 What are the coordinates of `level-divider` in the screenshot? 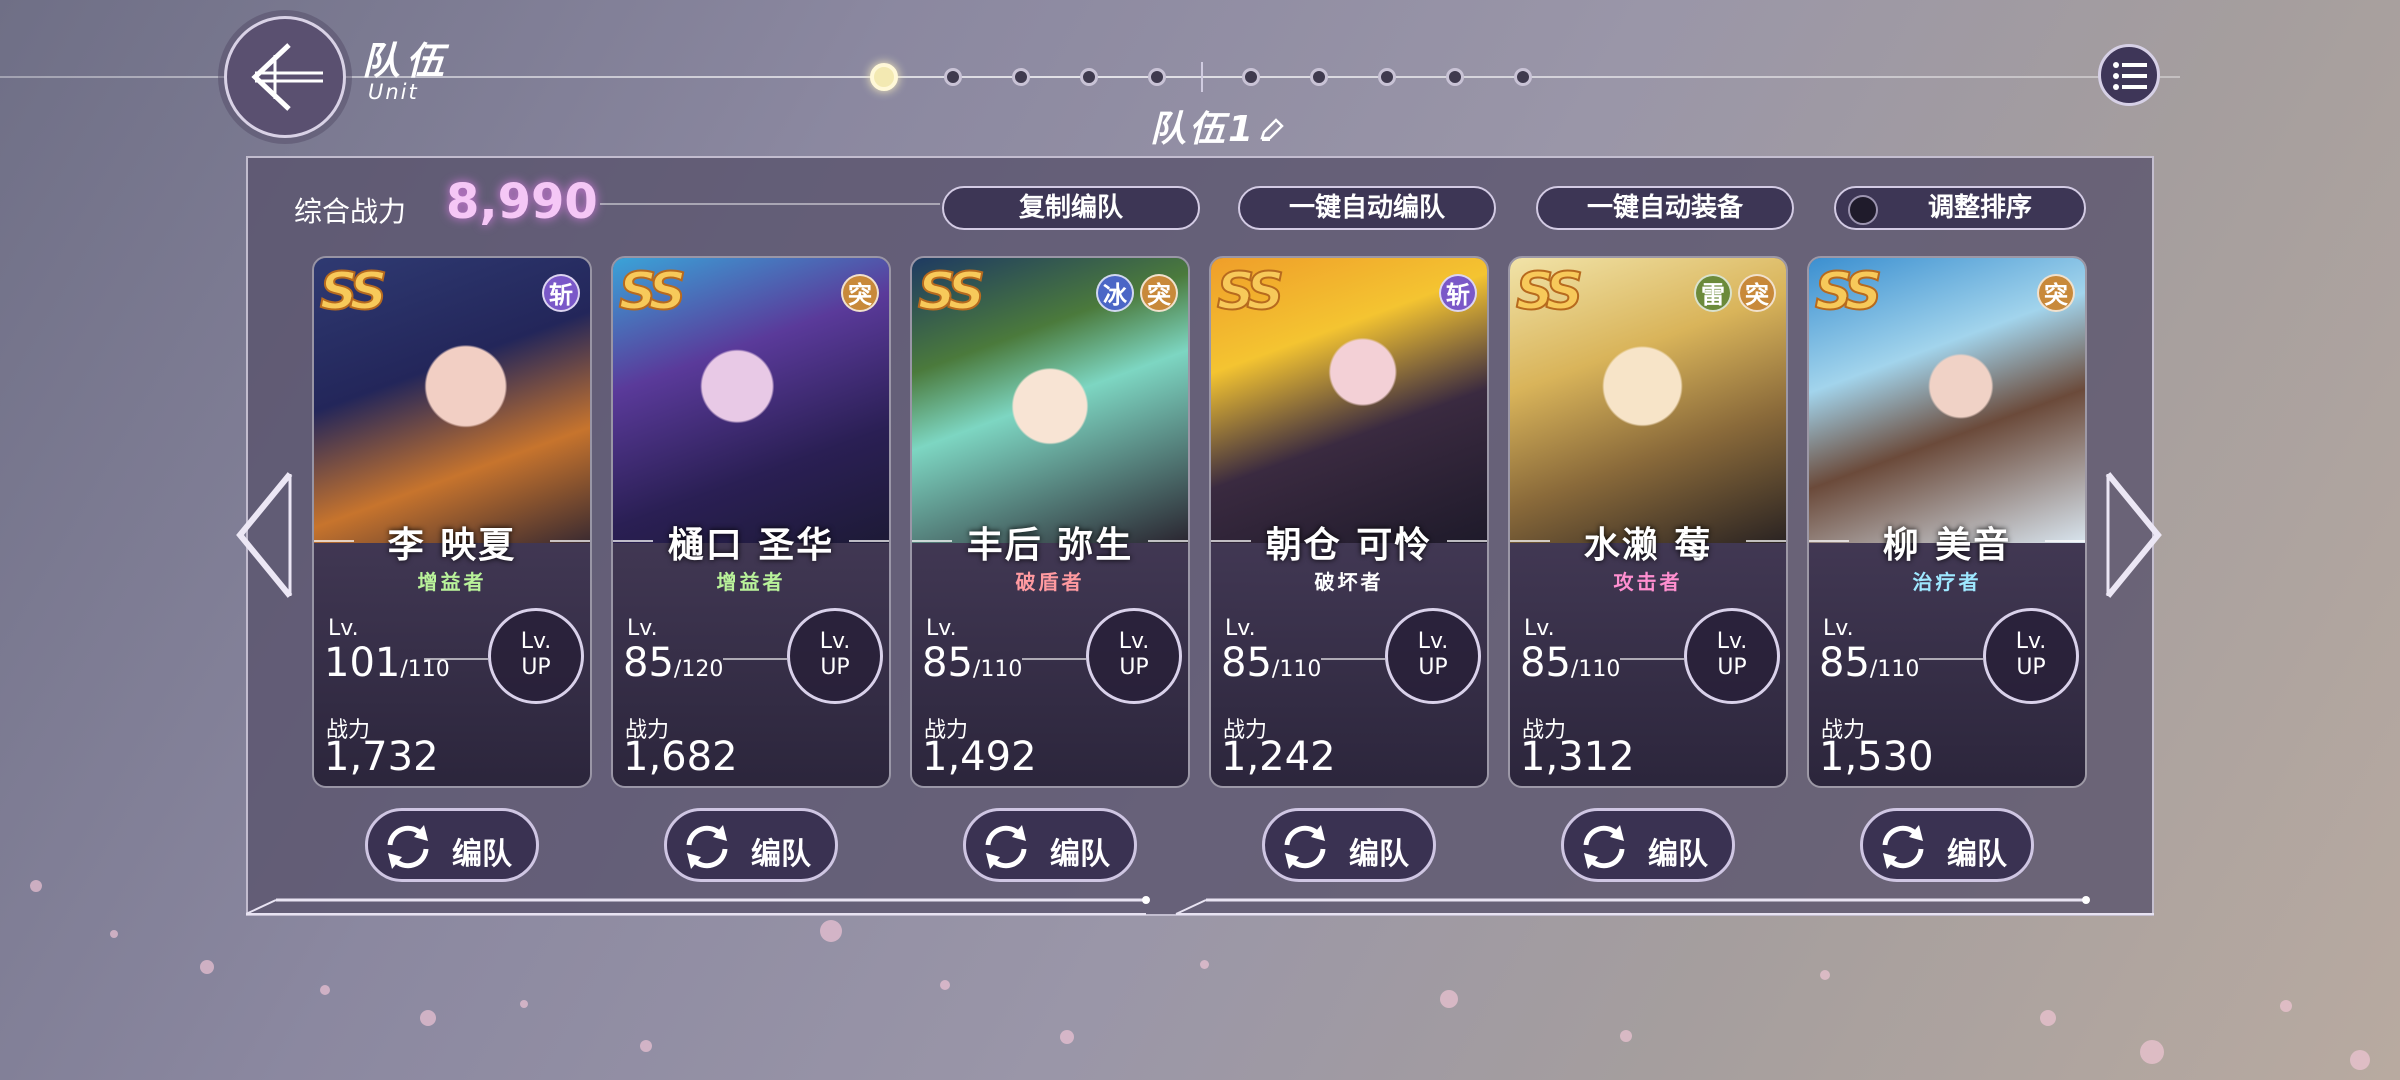 It's located at (755, 659).